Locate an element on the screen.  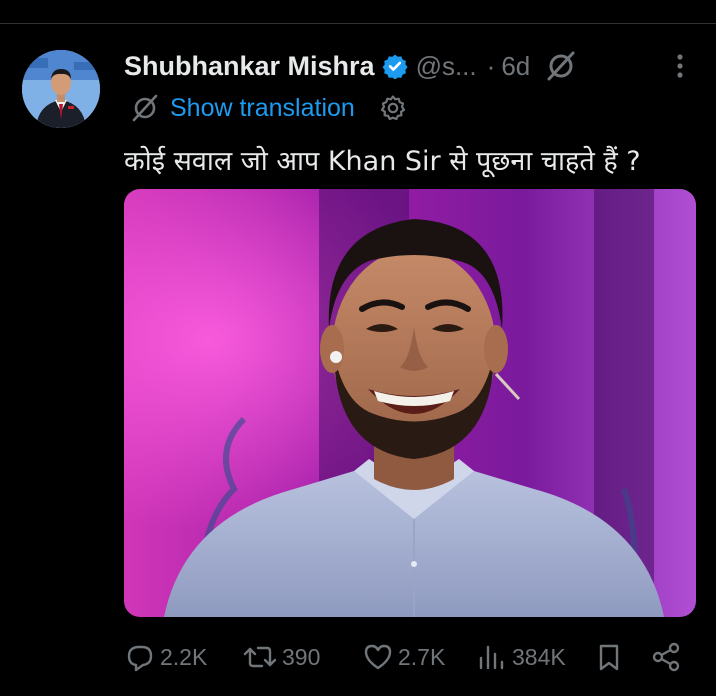
show-translation: Show translation is located at coordinates (268, 108).